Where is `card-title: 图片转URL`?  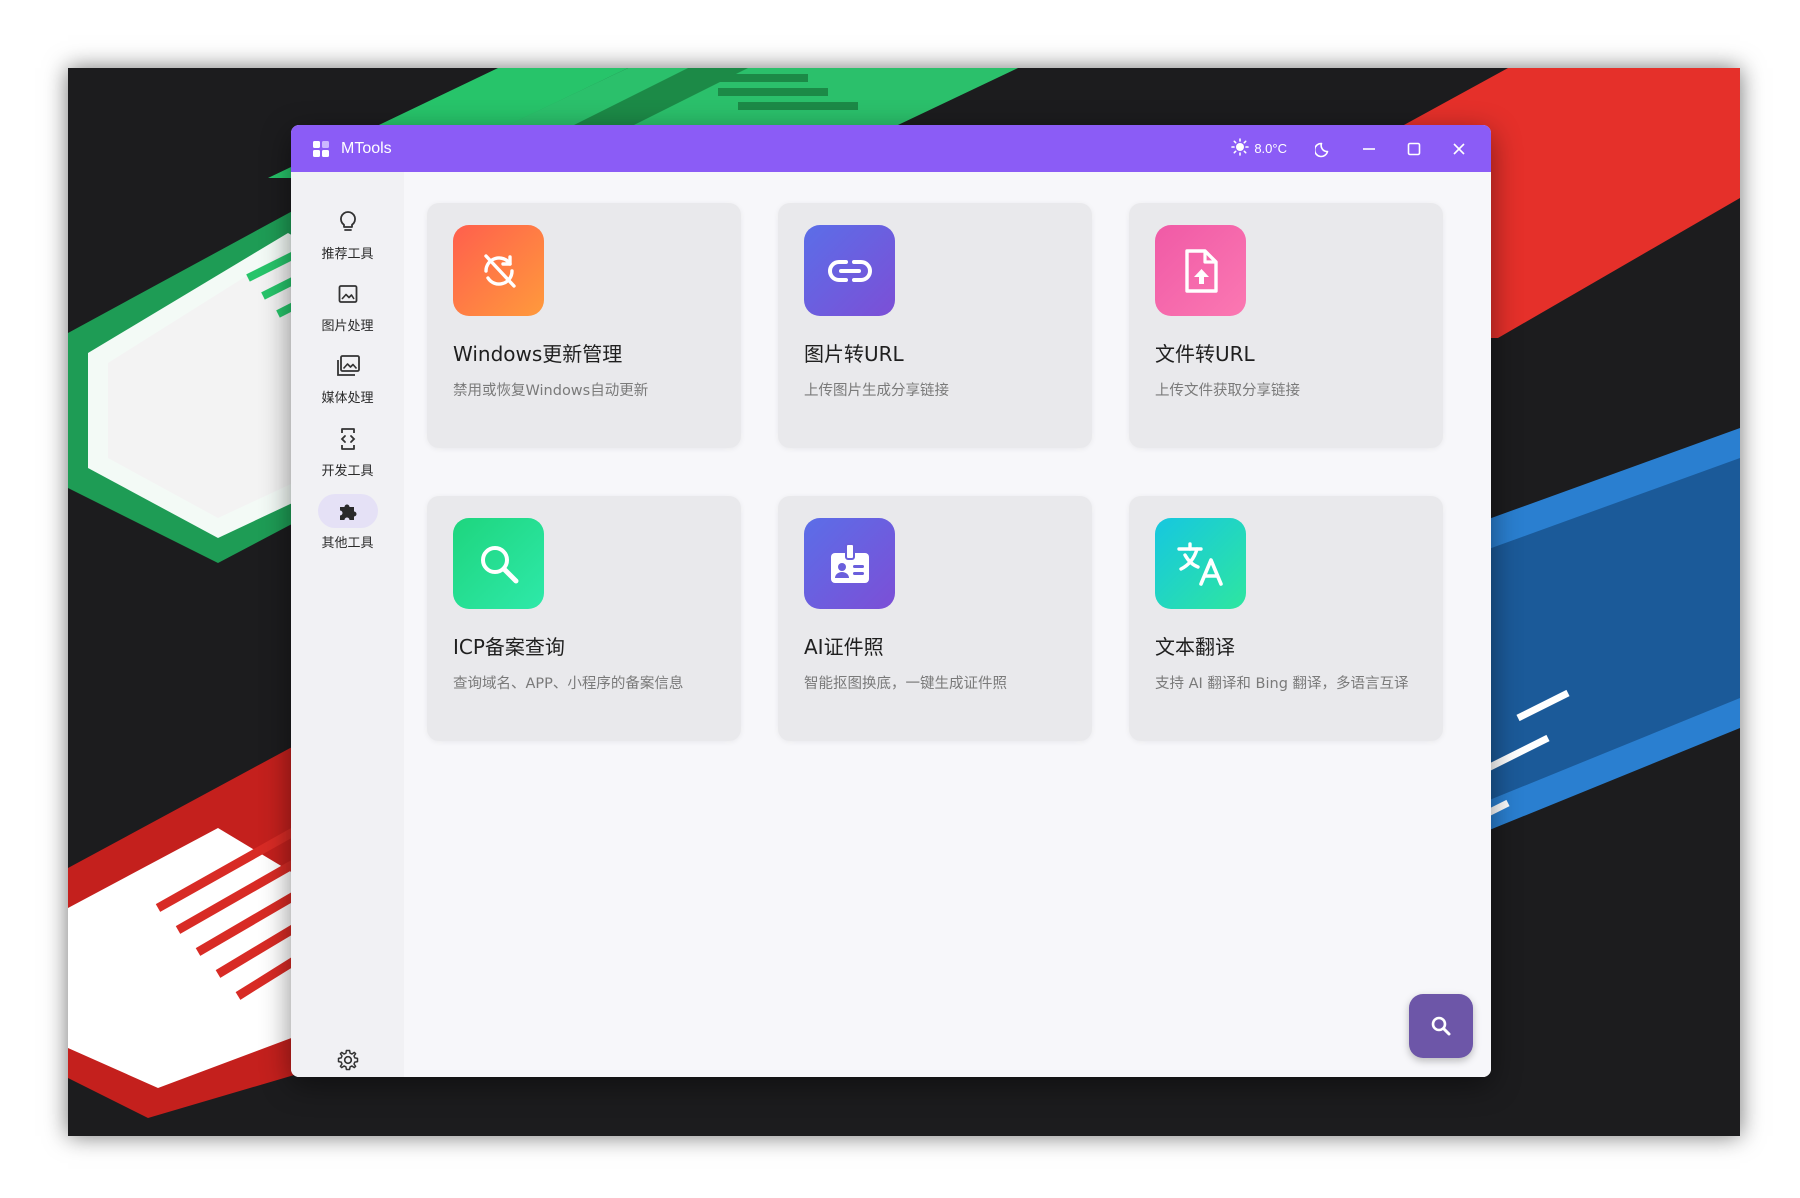
card-title: 图片转URL is located at coordinates (854, 354).